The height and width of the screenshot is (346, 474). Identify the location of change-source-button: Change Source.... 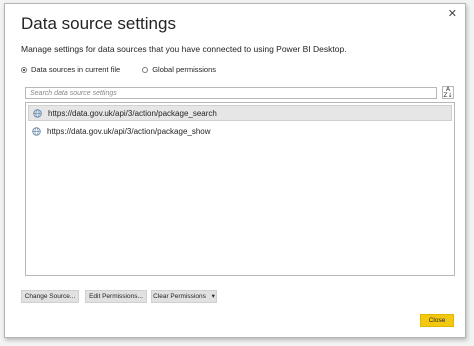
(50, 296).